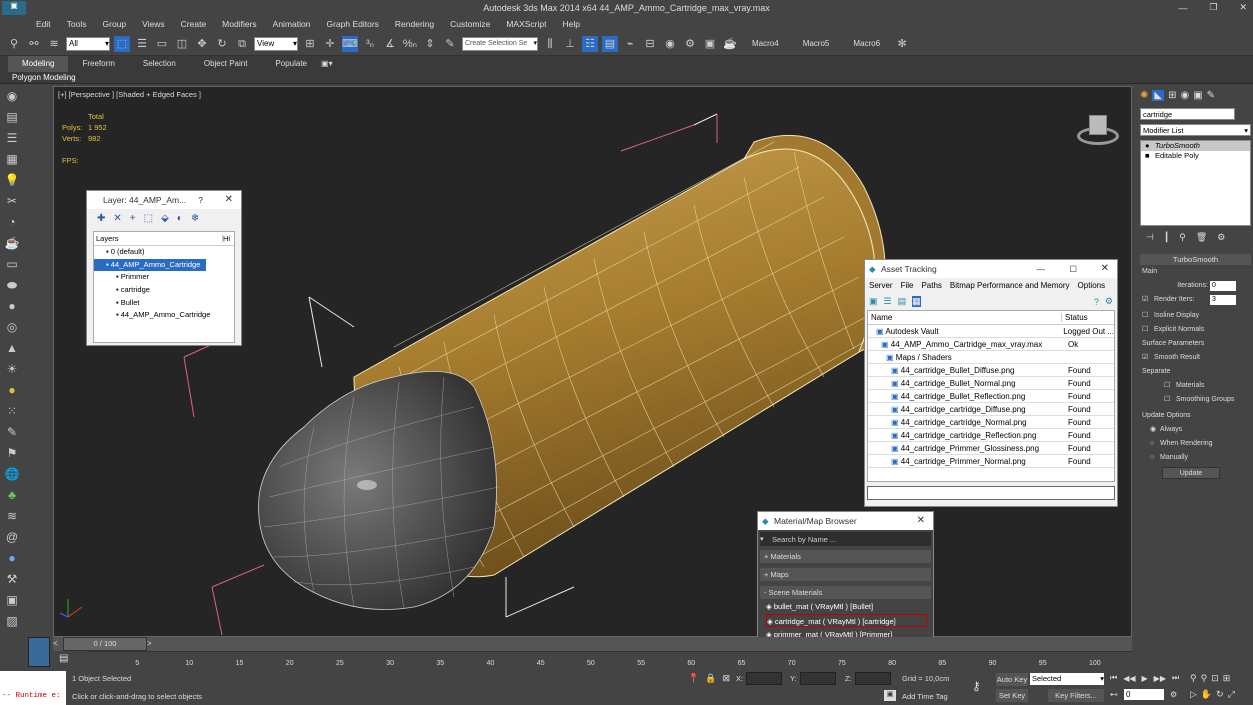 The image size is (1253, 705). I want to click on maxscript-output: -- Runtime e:, so click(33, 696).